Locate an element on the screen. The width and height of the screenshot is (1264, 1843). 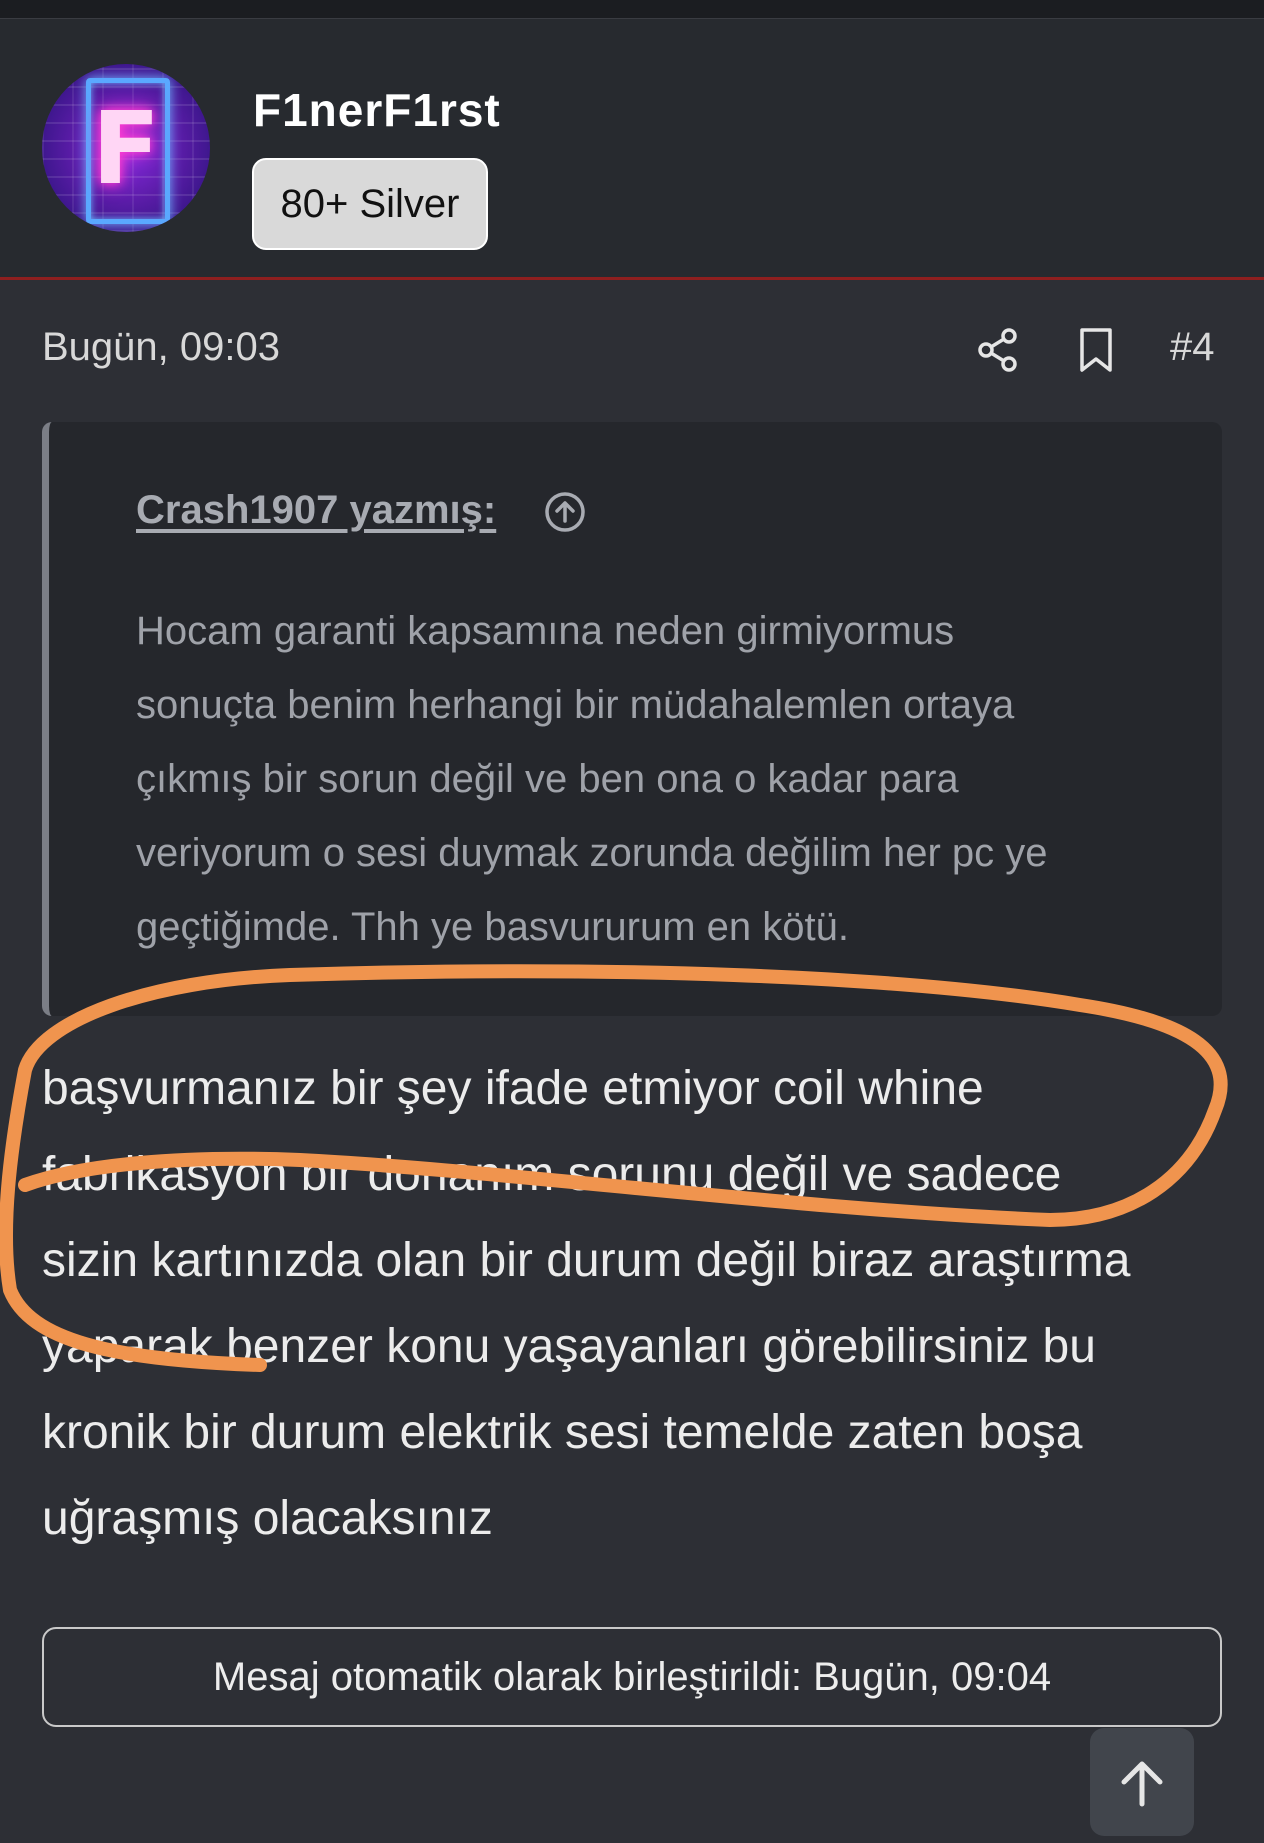
post-author-header: F F1nerF1rst 80+ Silver is located at coordinates (632, 149).